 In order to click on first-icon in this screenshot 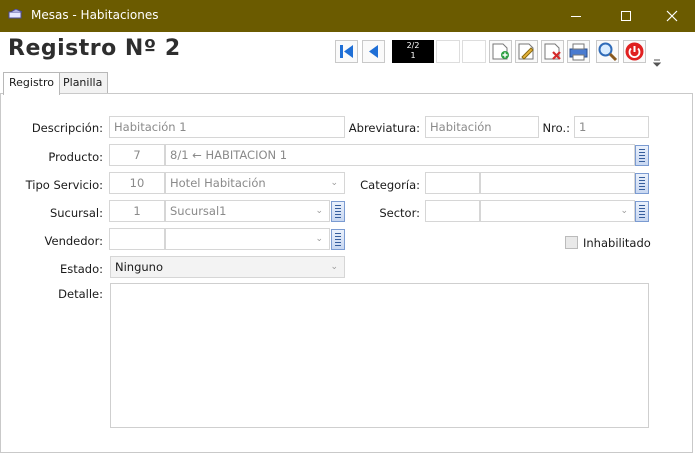, I will do `click(346, 51)`.